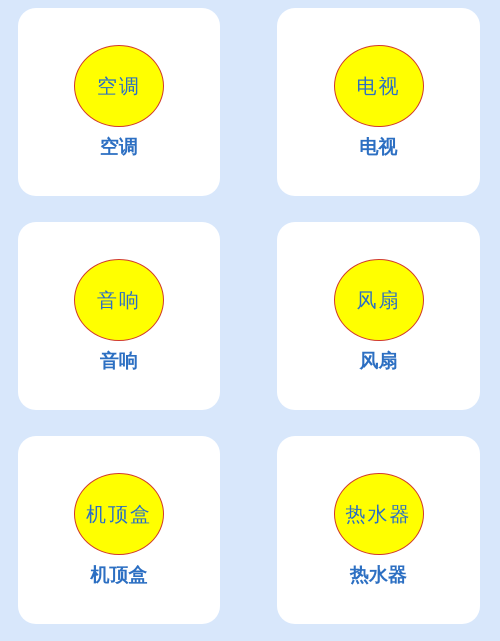 This screenshot has height=641, width=500. What do you see at coordinates (119, 300) in the screenshot?
I see `device-badge: 音响` at bounding box center [119, 300].